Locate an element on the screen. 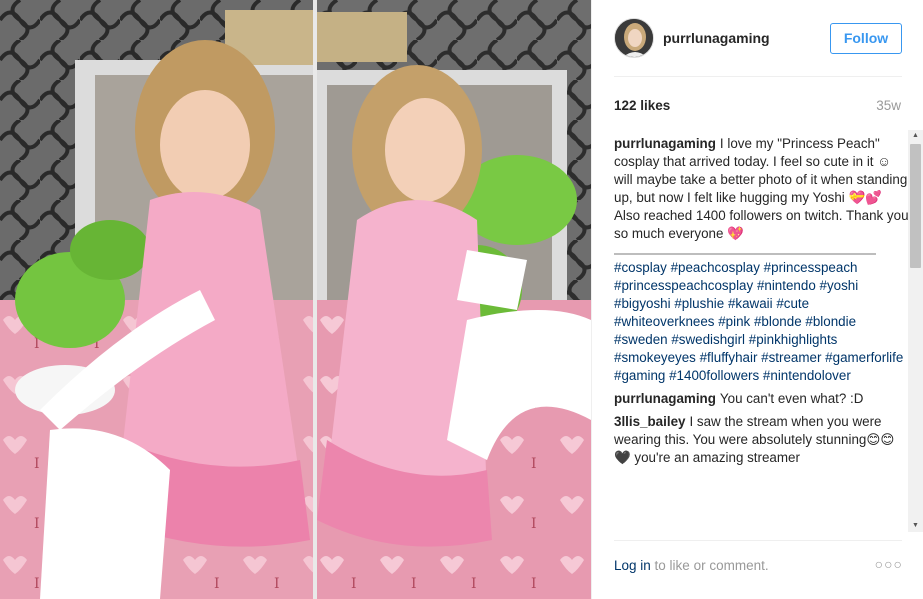 This screenshot has height=599, width=923. hashtag-link: #pinkhighlights is located at coordinates (793, 339).